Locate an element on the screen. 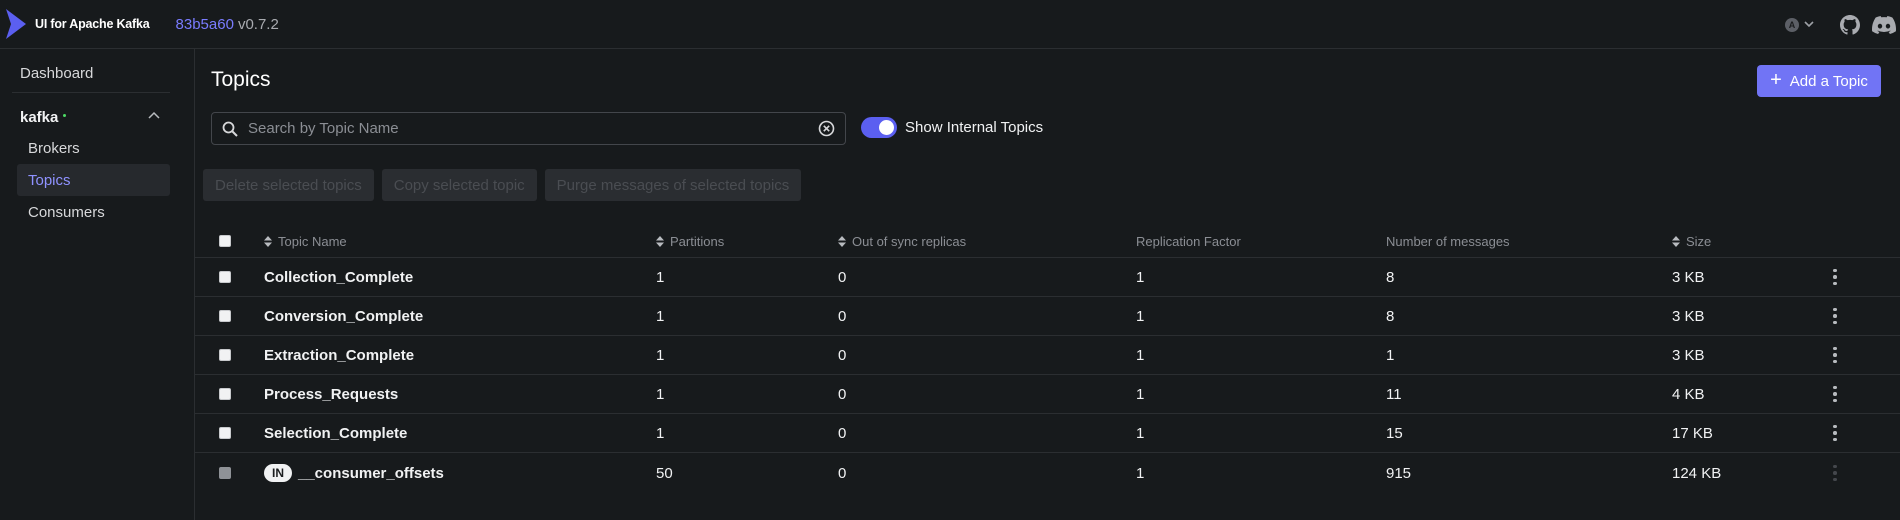  messages-cell: 15 is located at coordinates (1394, 433).